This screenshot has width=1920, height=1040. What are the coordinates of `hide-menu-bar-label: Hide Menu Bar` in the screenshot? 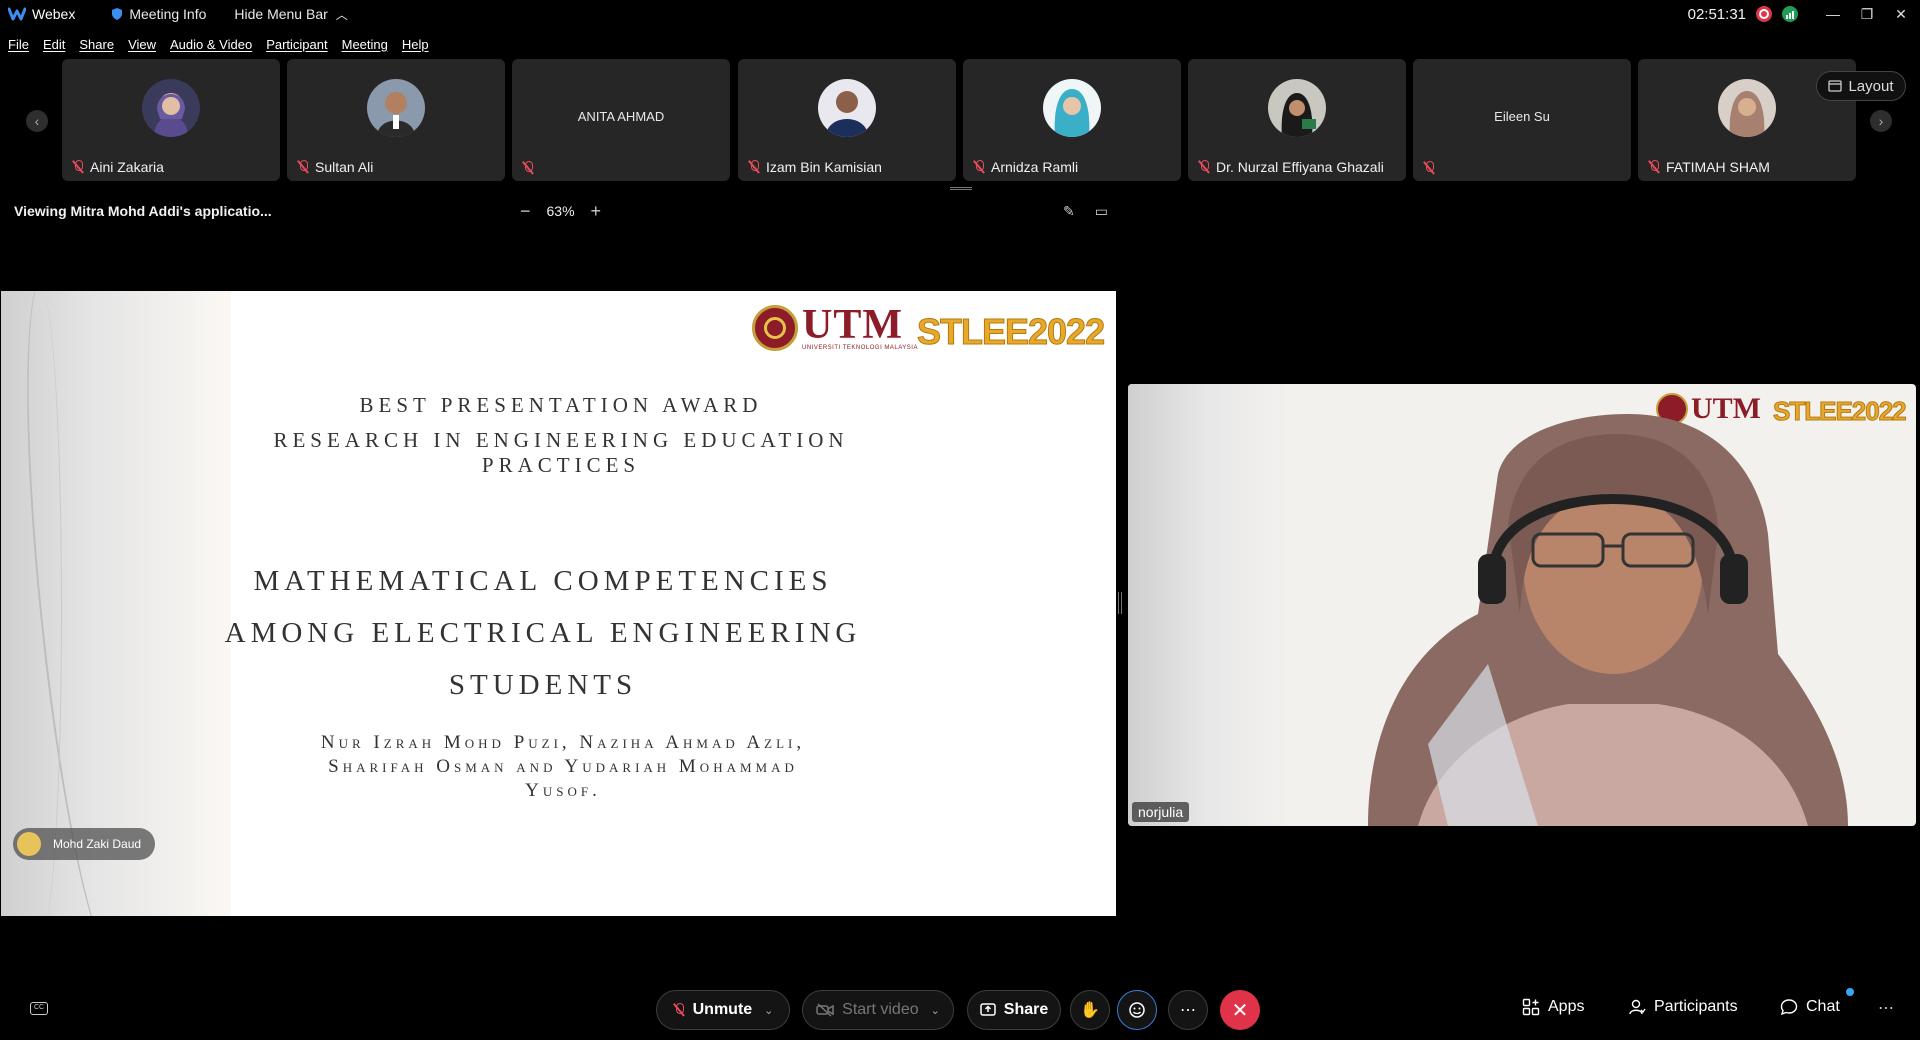 It's located at (281, 14).